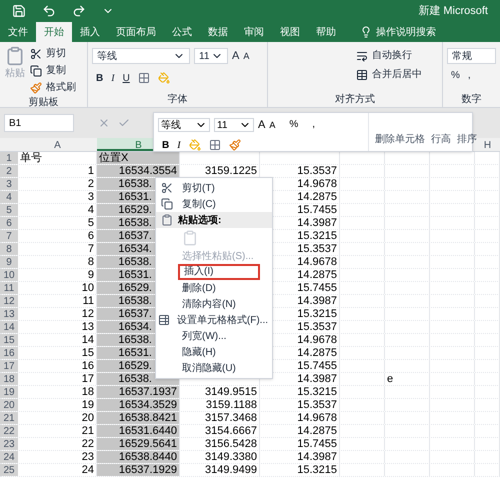 The width and height of the screenshot is (500, 484). What do you see at coordinates (441, 139) in the screenshot?
I see `toolbar-command: 行高` at bounding box center [441, 139].